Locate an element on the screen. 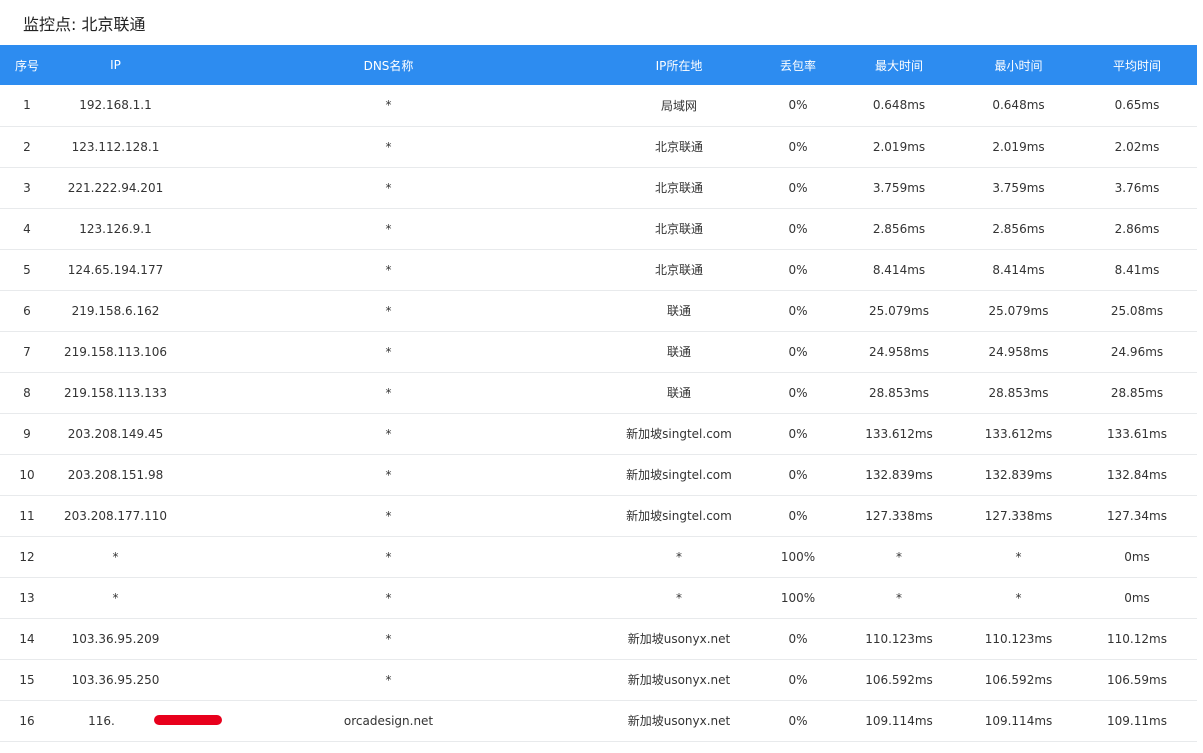  col-header-avg: 平均时间 is located at coordinates (1136, 65).